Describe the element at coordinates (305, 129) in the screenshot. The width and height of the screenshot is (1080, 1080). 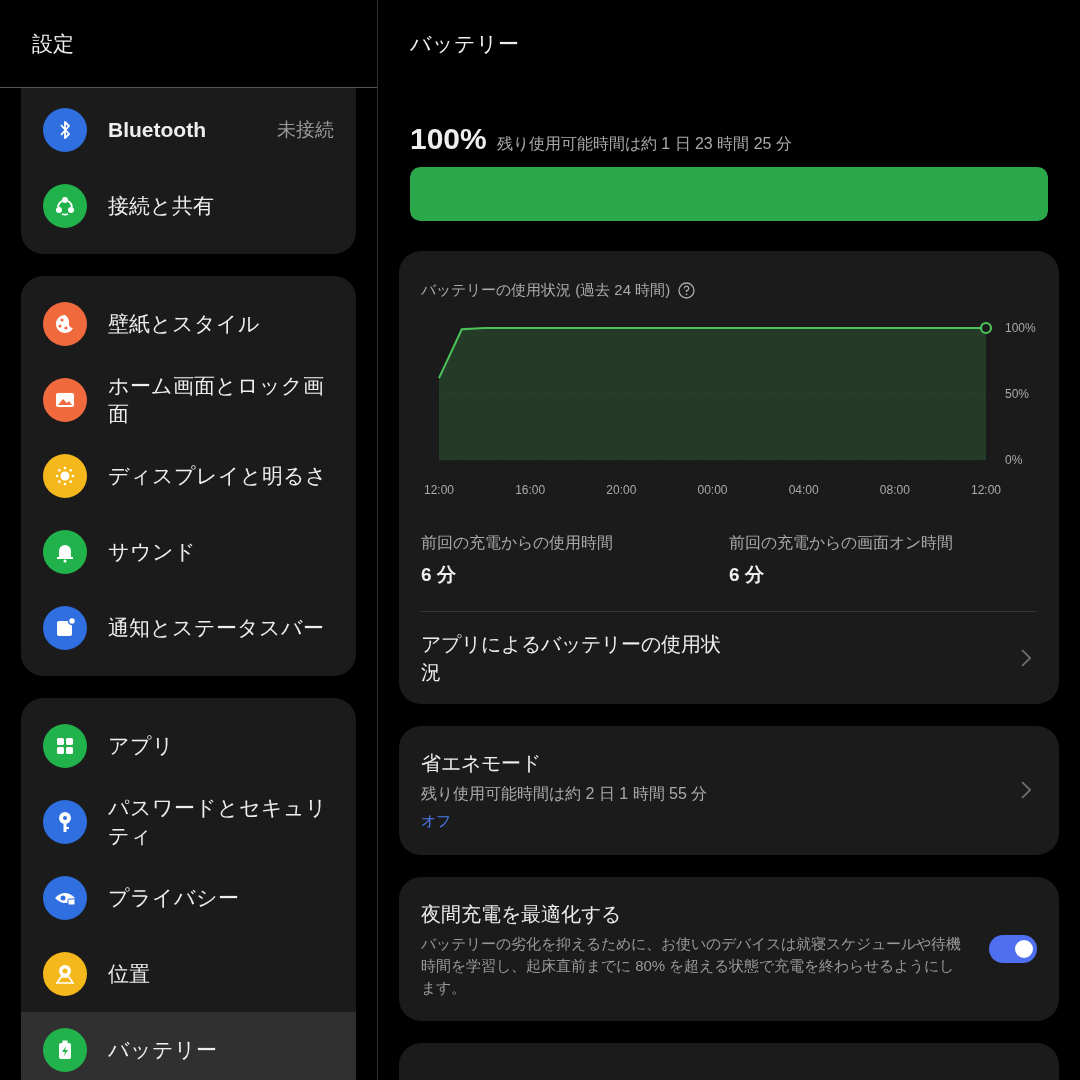
I see `item-value: 未接続` at that location.